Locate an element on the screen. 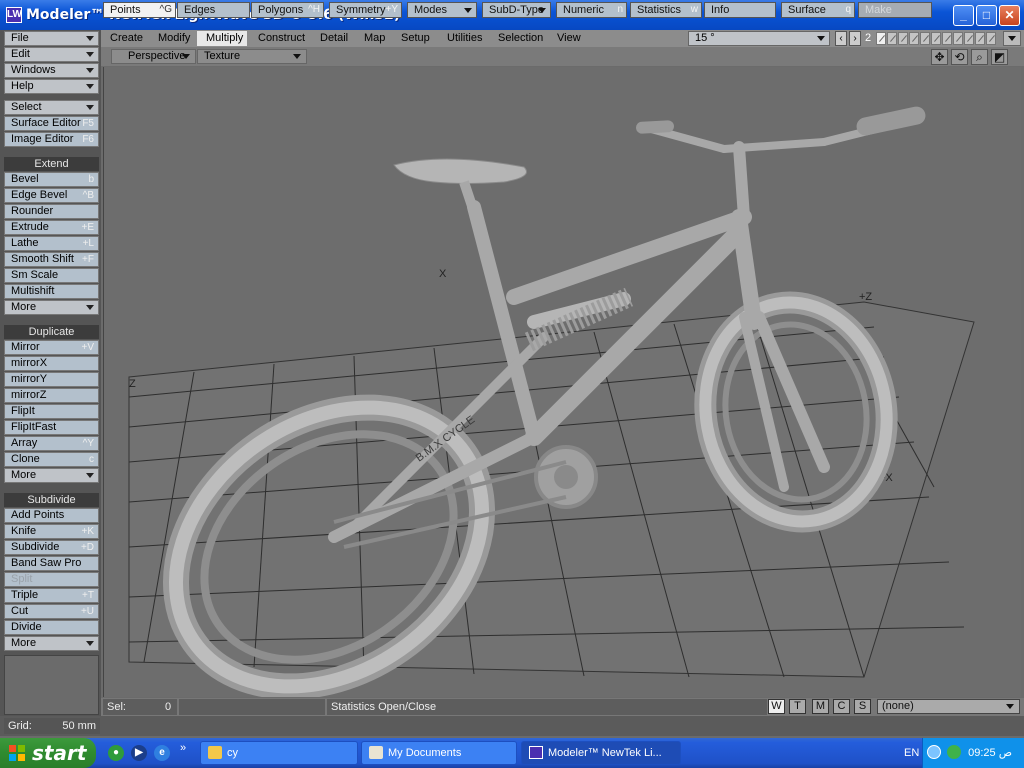  split-button: Split is located at coordinates (51, 579).